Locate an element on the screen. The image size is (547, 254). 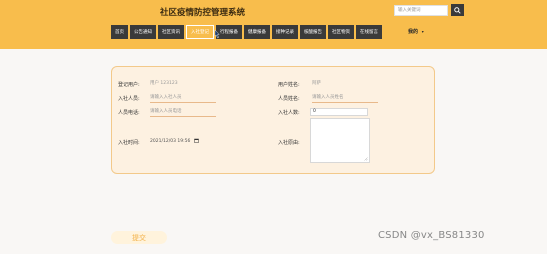
nav-item-community-news: 社区资讯 is located at coordinates (171, 32).